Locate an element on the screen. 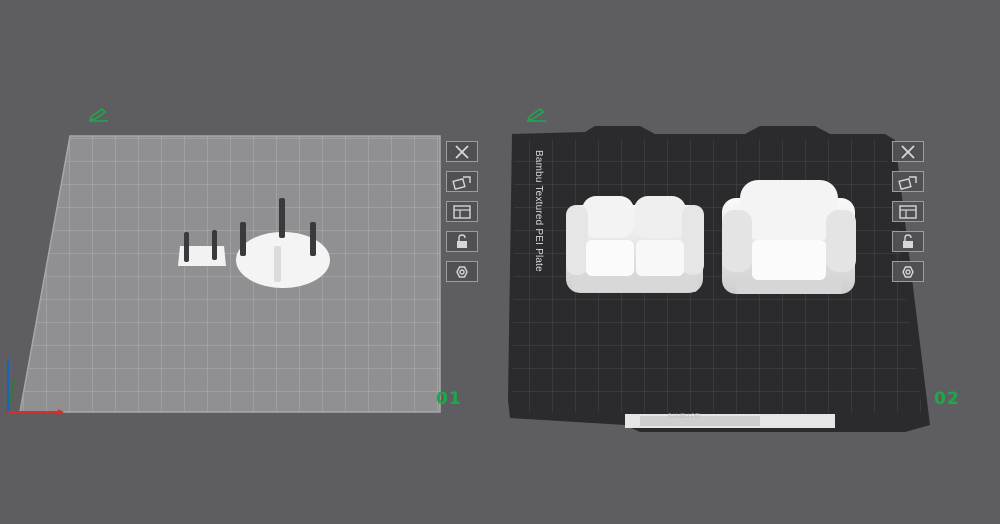 This screenshot has height=524, width=1000. plate-2-toolbar is located at coordinates (909, 216).